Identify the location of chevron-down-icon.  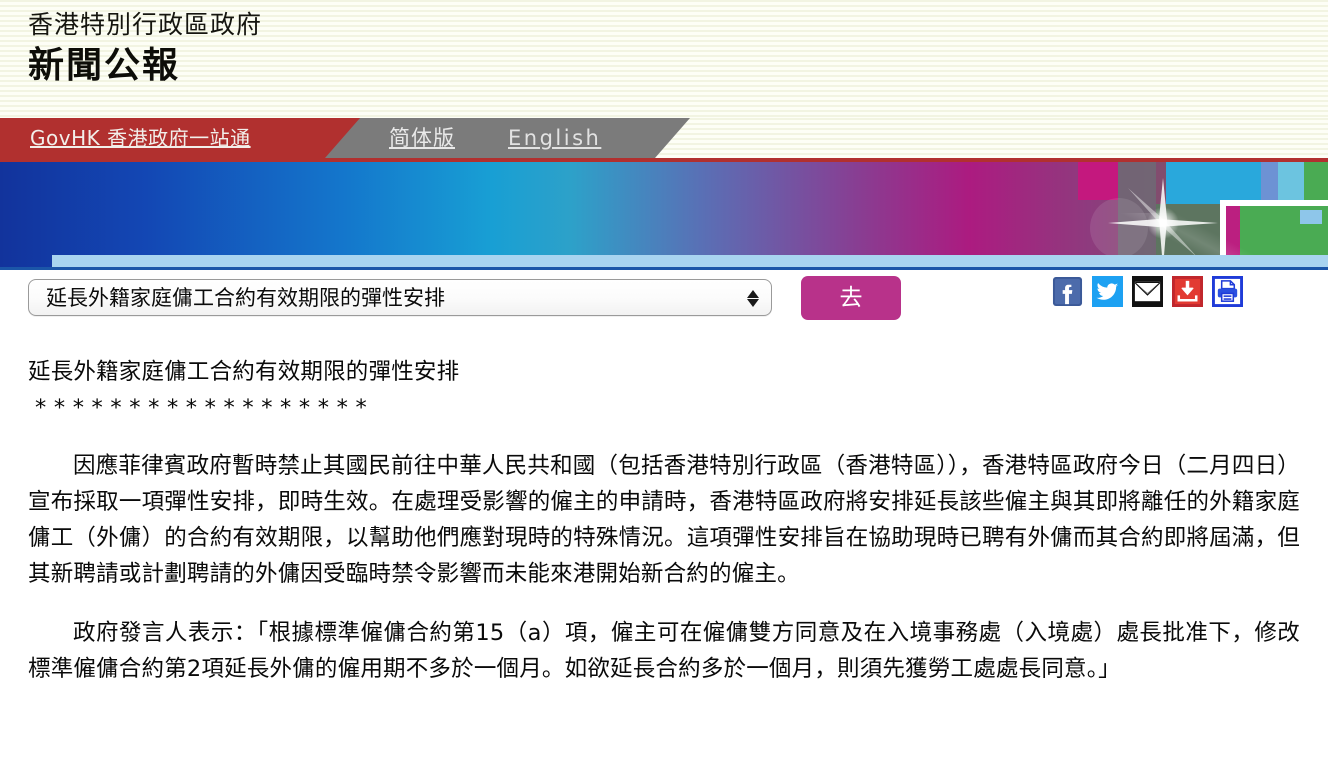
(753, 303).